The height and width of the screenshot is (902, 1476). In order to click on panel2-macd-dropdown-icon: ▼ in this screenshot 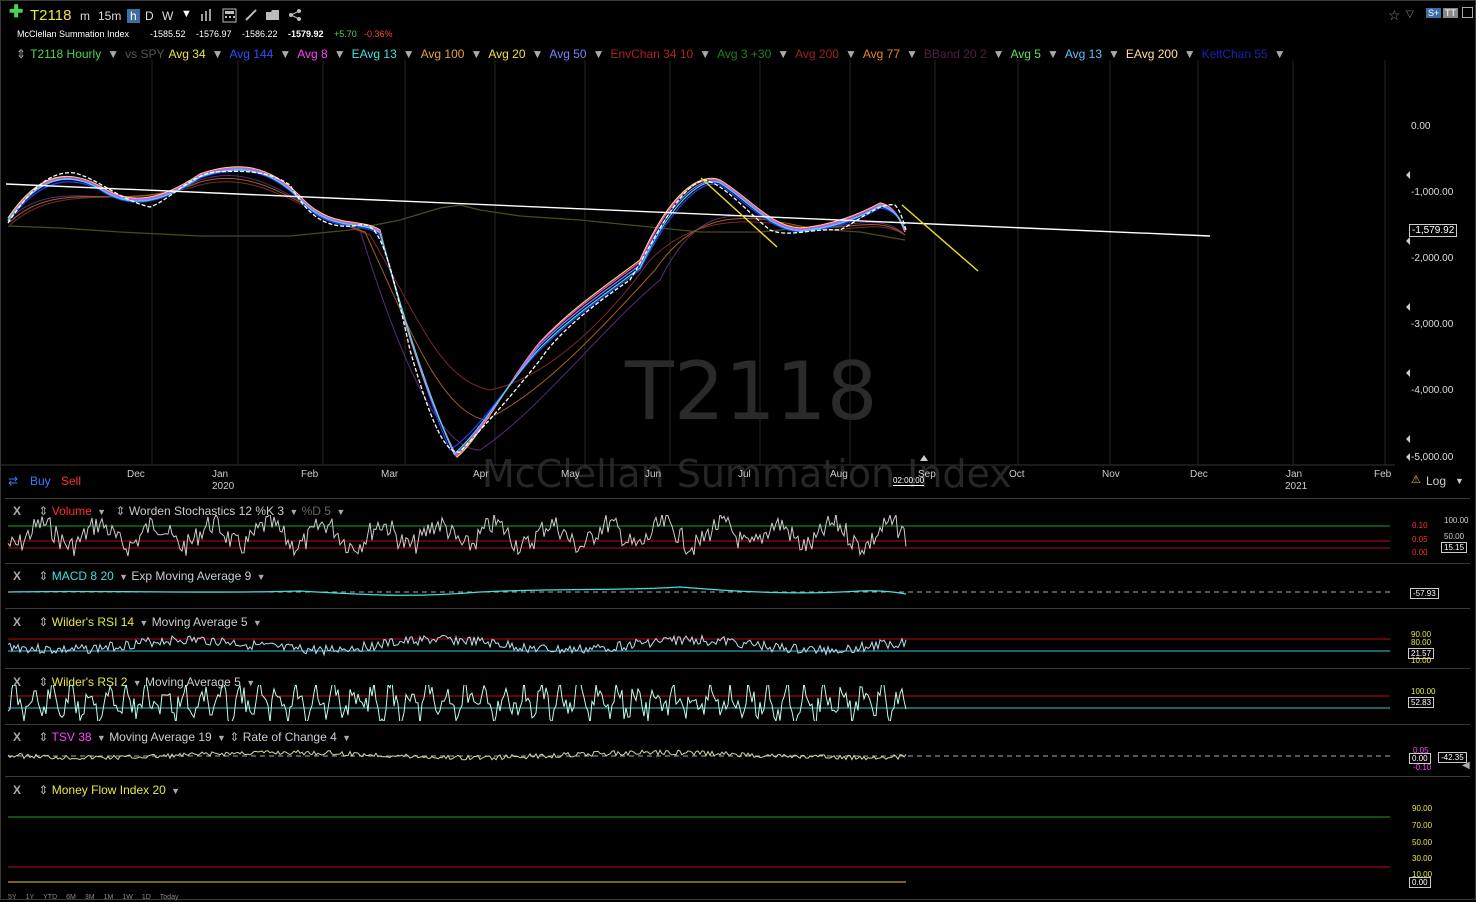, I will do `click(123, 577)`.